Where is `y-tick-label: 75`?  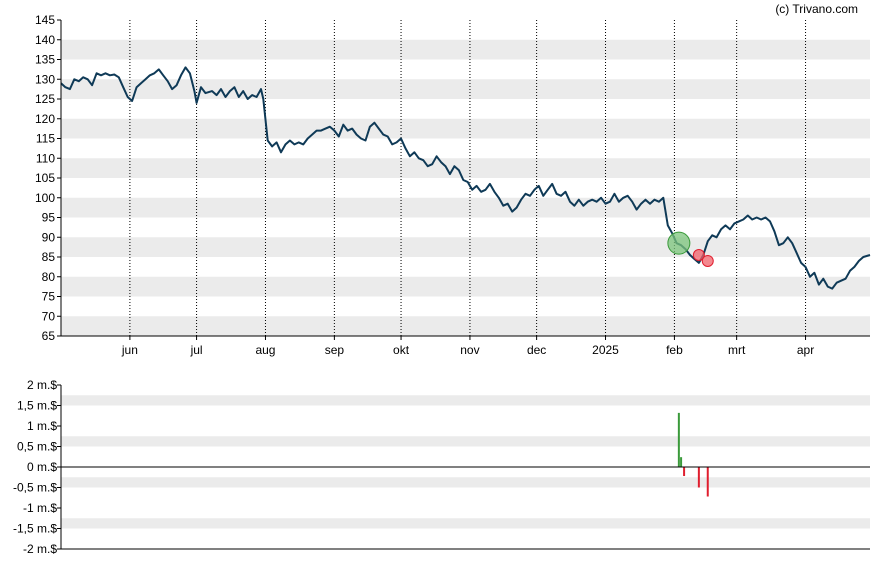
y-tick-label: 75 is located at coordinates (49, 297).